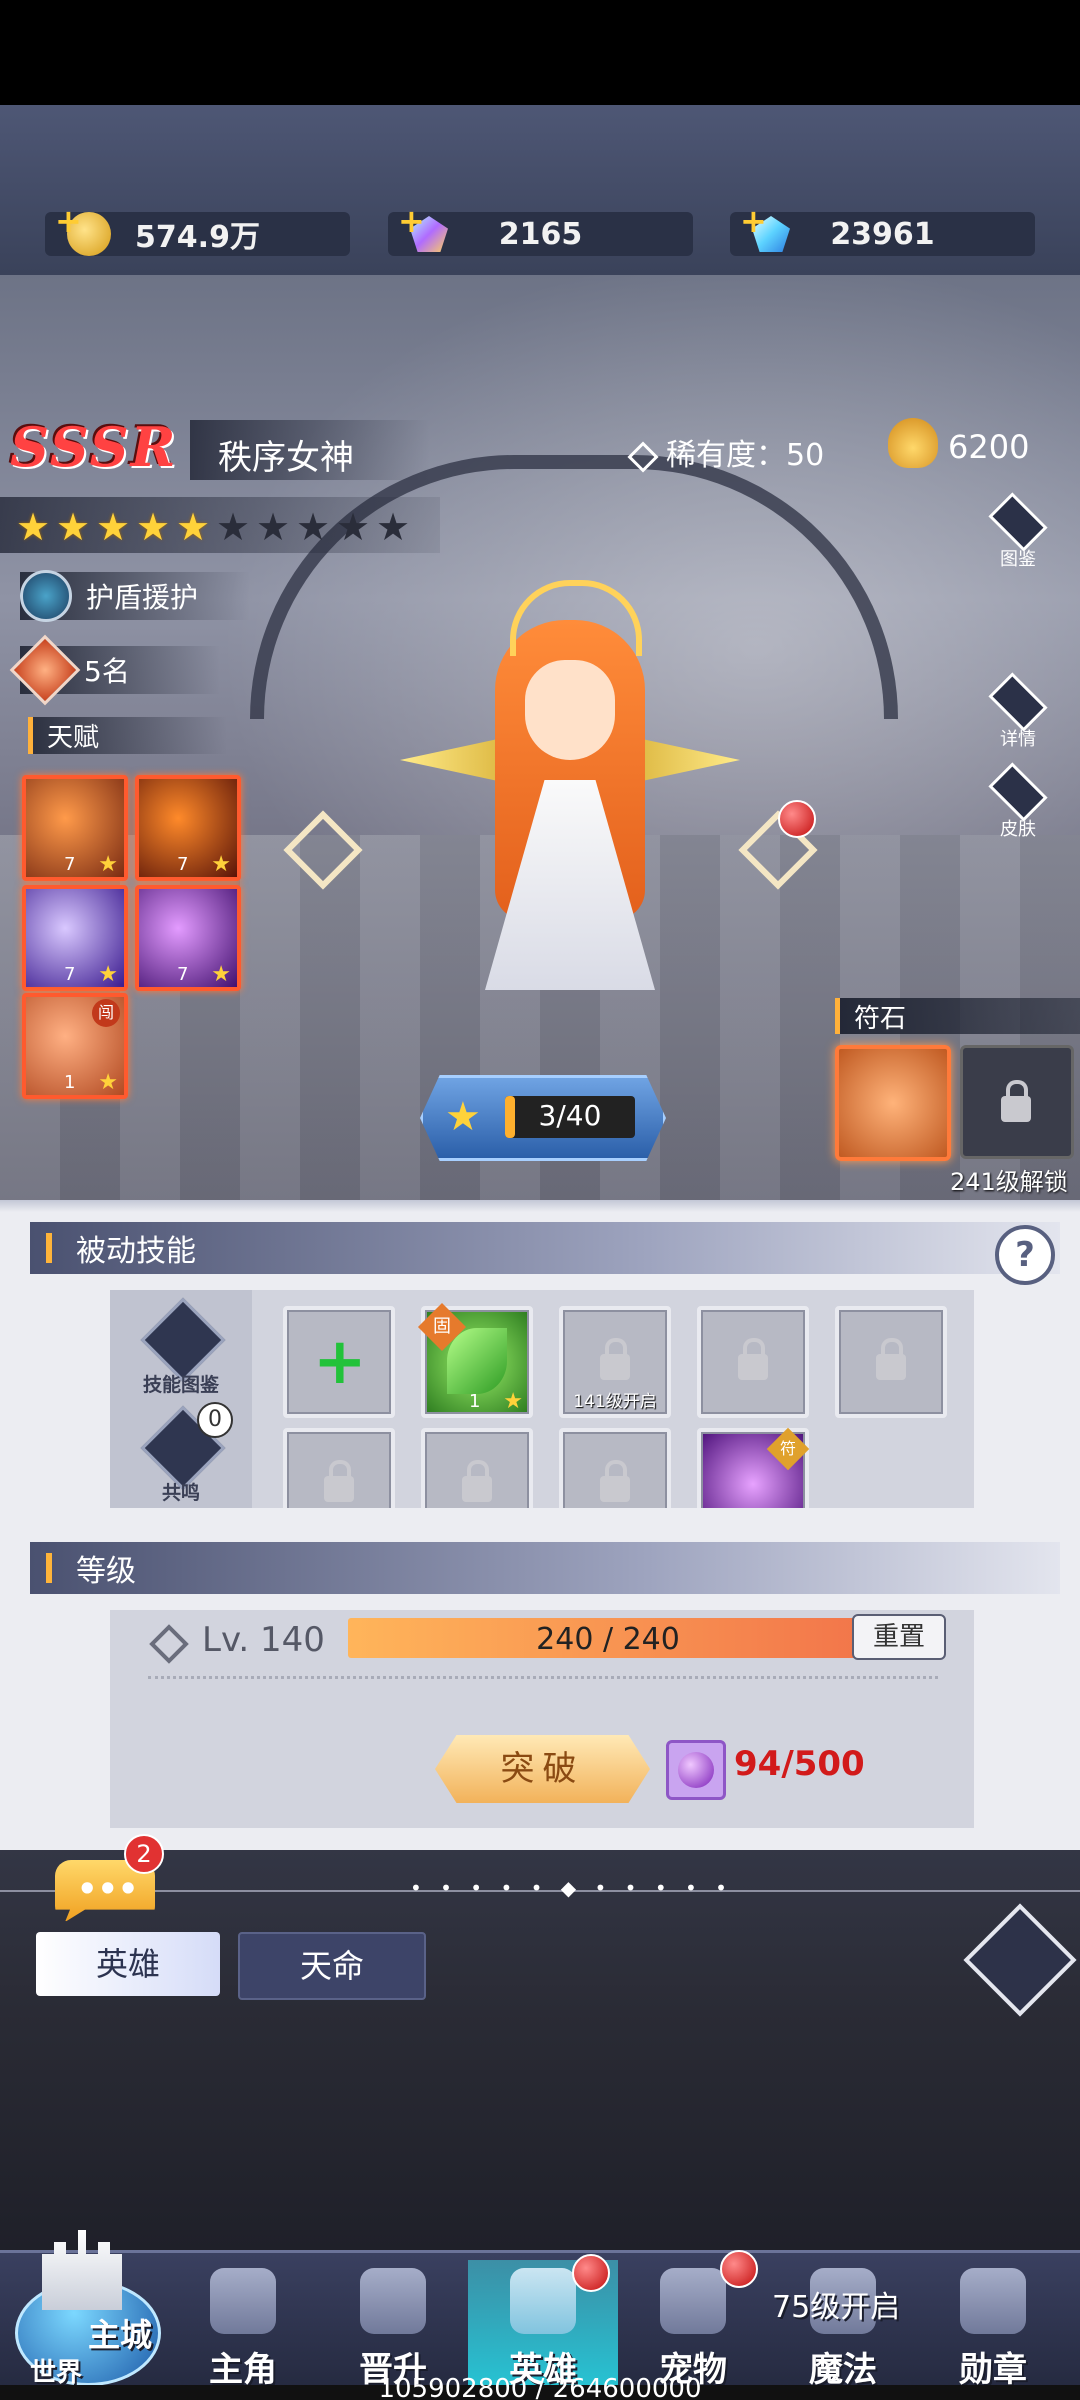 The width and height of the screenshot is (1080, 2400). I want to click on gem-amount: 2165, so click(540, 234).